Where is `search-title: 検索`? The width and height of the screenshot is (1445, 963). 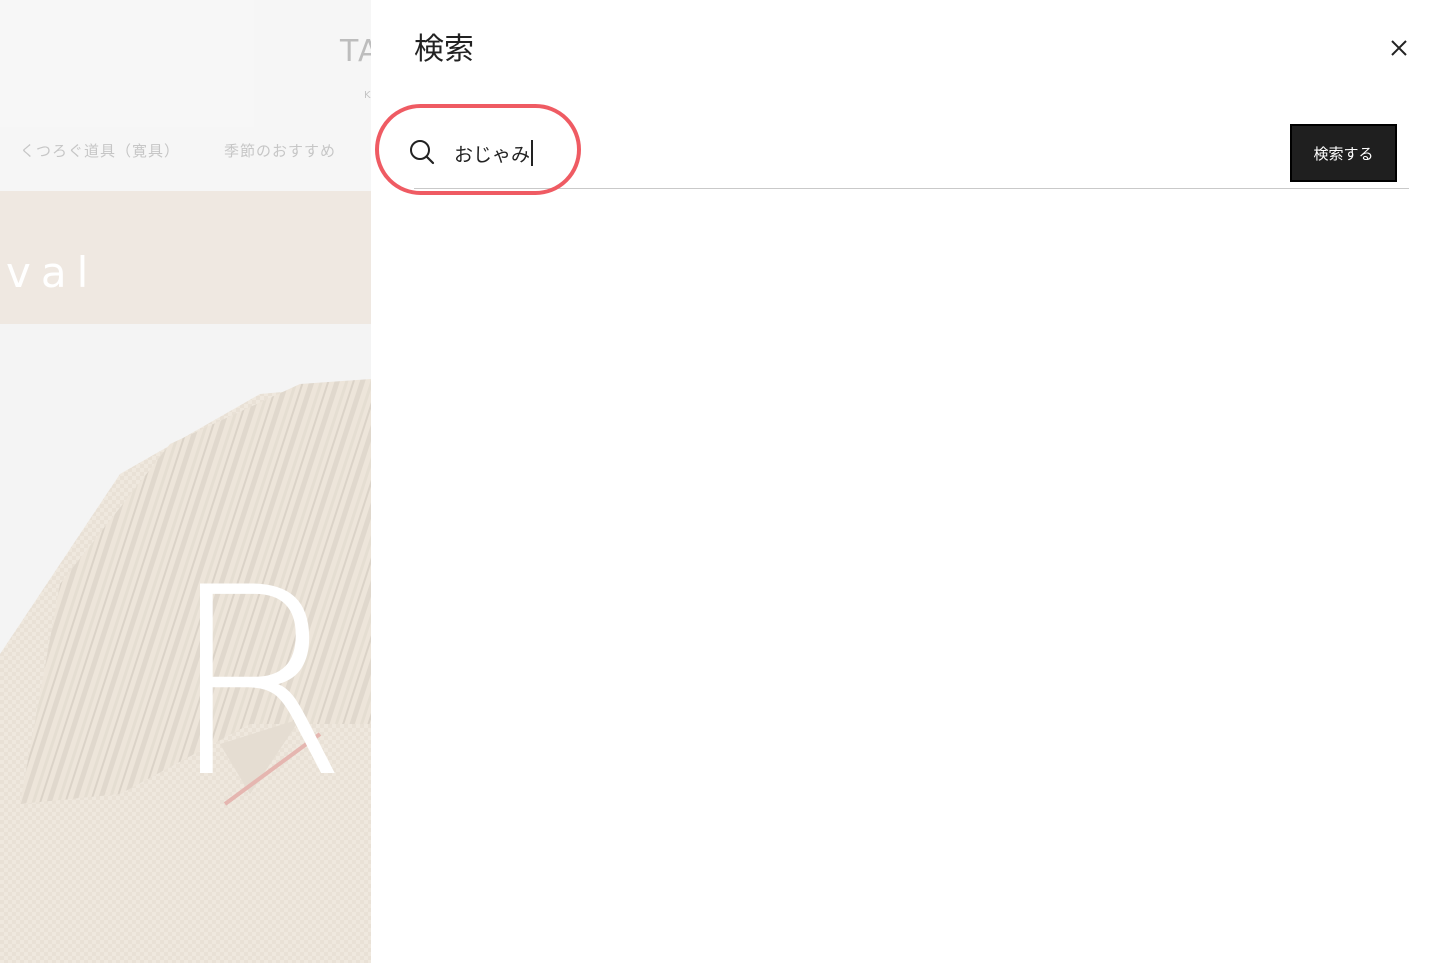 search-title: 検索 is located at coordinates (444, 49).